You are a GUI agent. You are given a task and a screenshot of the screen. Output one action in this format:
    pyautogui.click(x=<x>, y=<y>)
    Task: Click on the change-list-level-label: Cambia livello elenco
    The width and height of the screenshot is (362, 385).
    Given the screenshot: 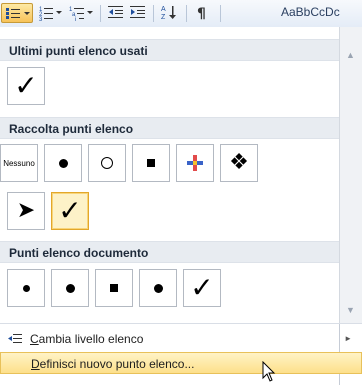 What is the action you would take?
    pyautogui.click(x=87, y=339)
    